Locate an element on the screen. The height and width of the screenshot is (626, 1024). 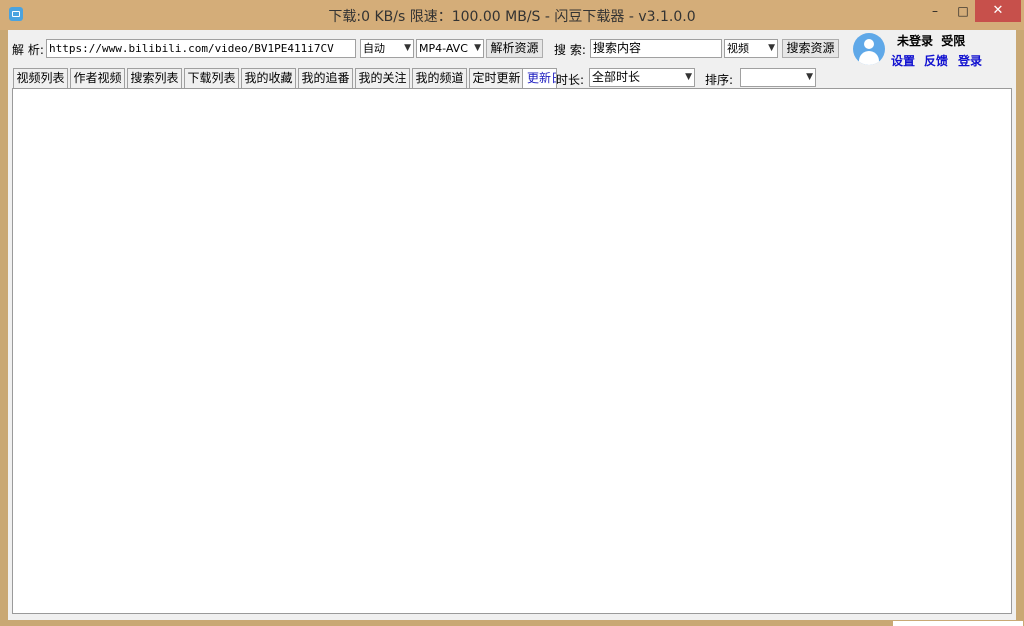
format-select: MP4-AVC ▼ is located at coordinates (450, 48).